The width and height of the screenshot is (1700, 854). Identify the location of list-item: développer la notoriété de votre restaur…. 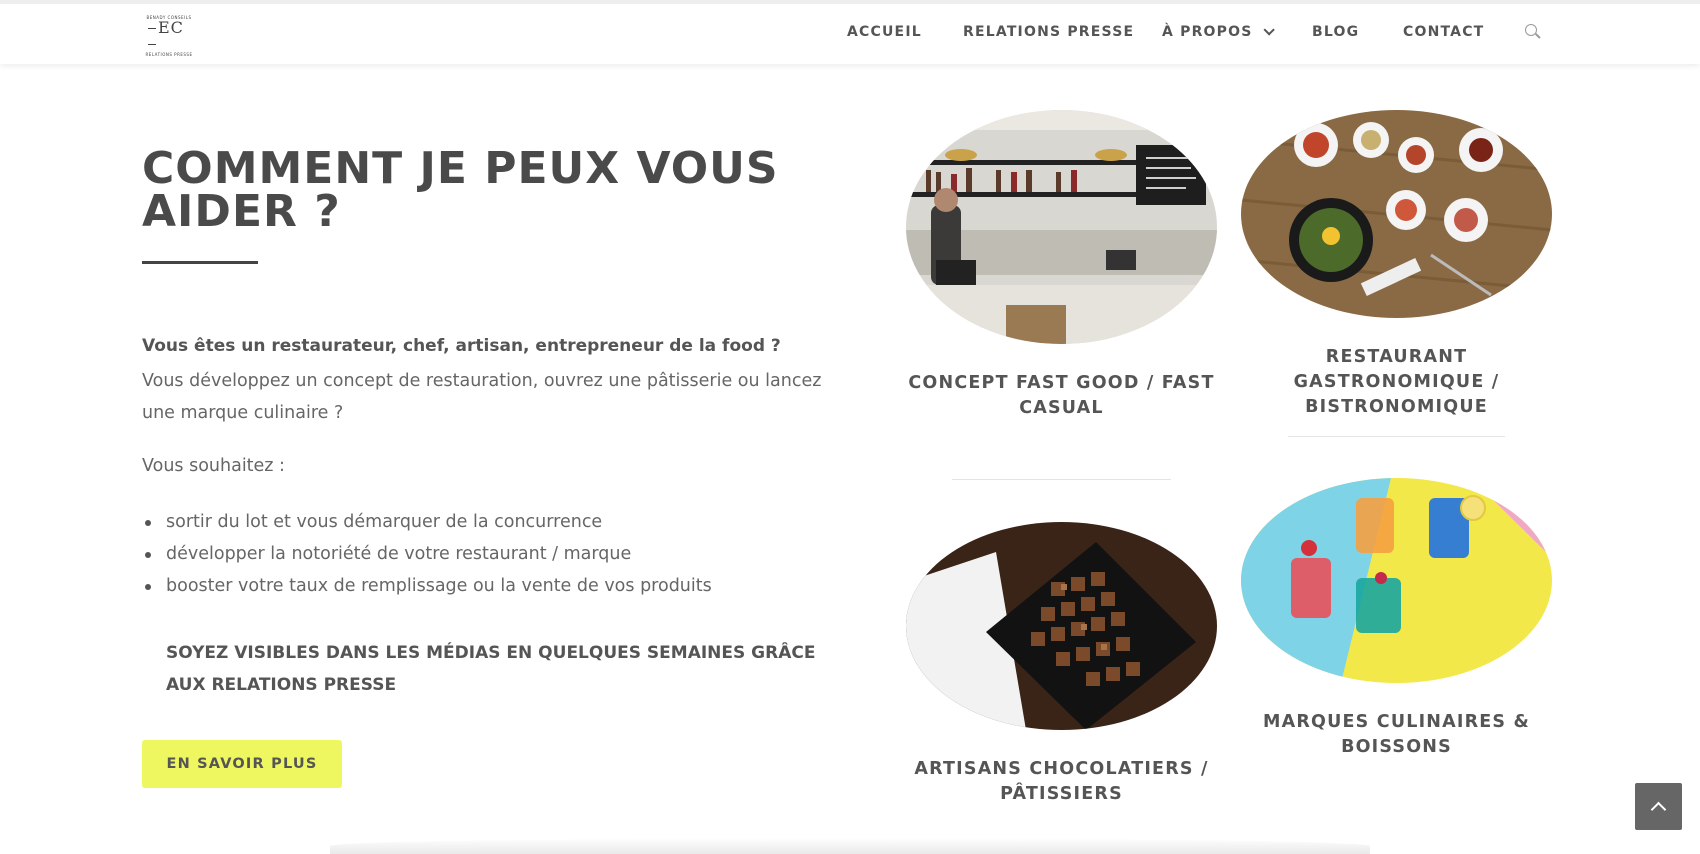
(427, 554).